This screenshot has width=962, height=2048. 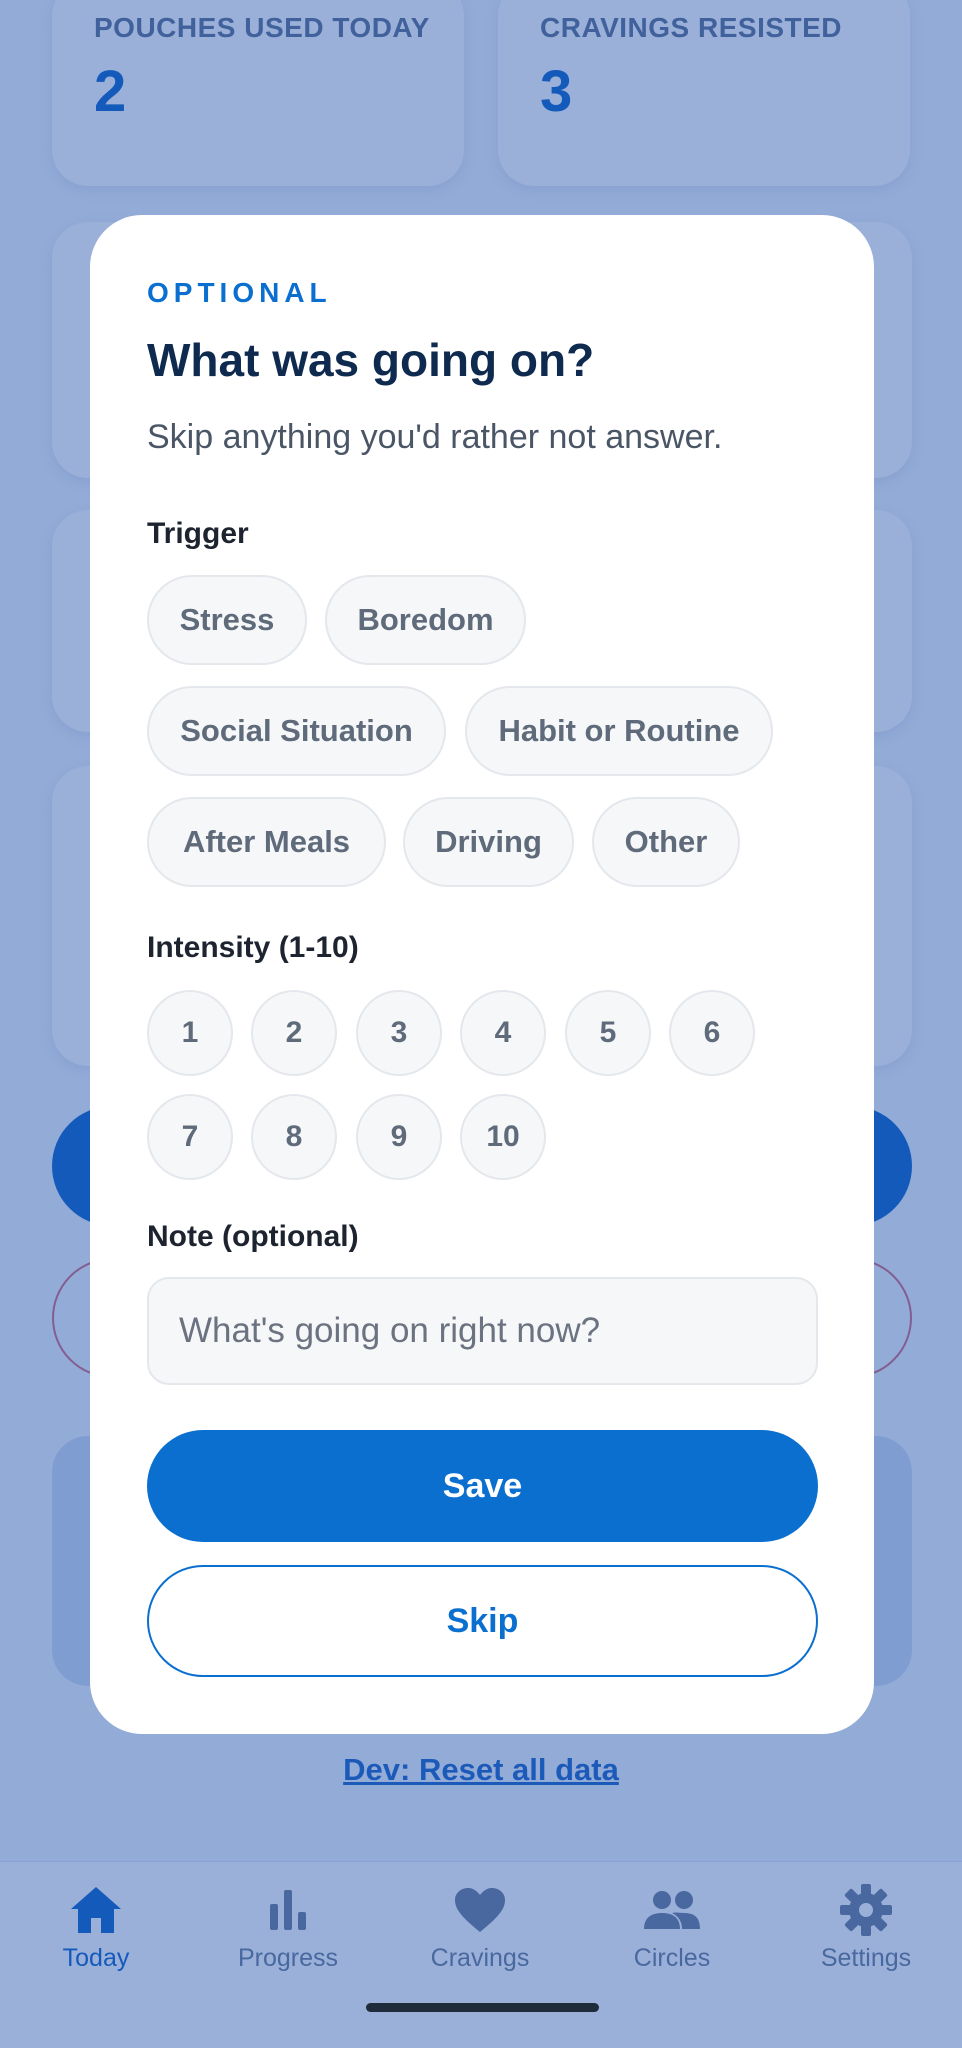 What do you see at coordinates (488, 842) in the screenshot?
I see `trigger-chip-driving: Driving` at bounding box center [488, 842].